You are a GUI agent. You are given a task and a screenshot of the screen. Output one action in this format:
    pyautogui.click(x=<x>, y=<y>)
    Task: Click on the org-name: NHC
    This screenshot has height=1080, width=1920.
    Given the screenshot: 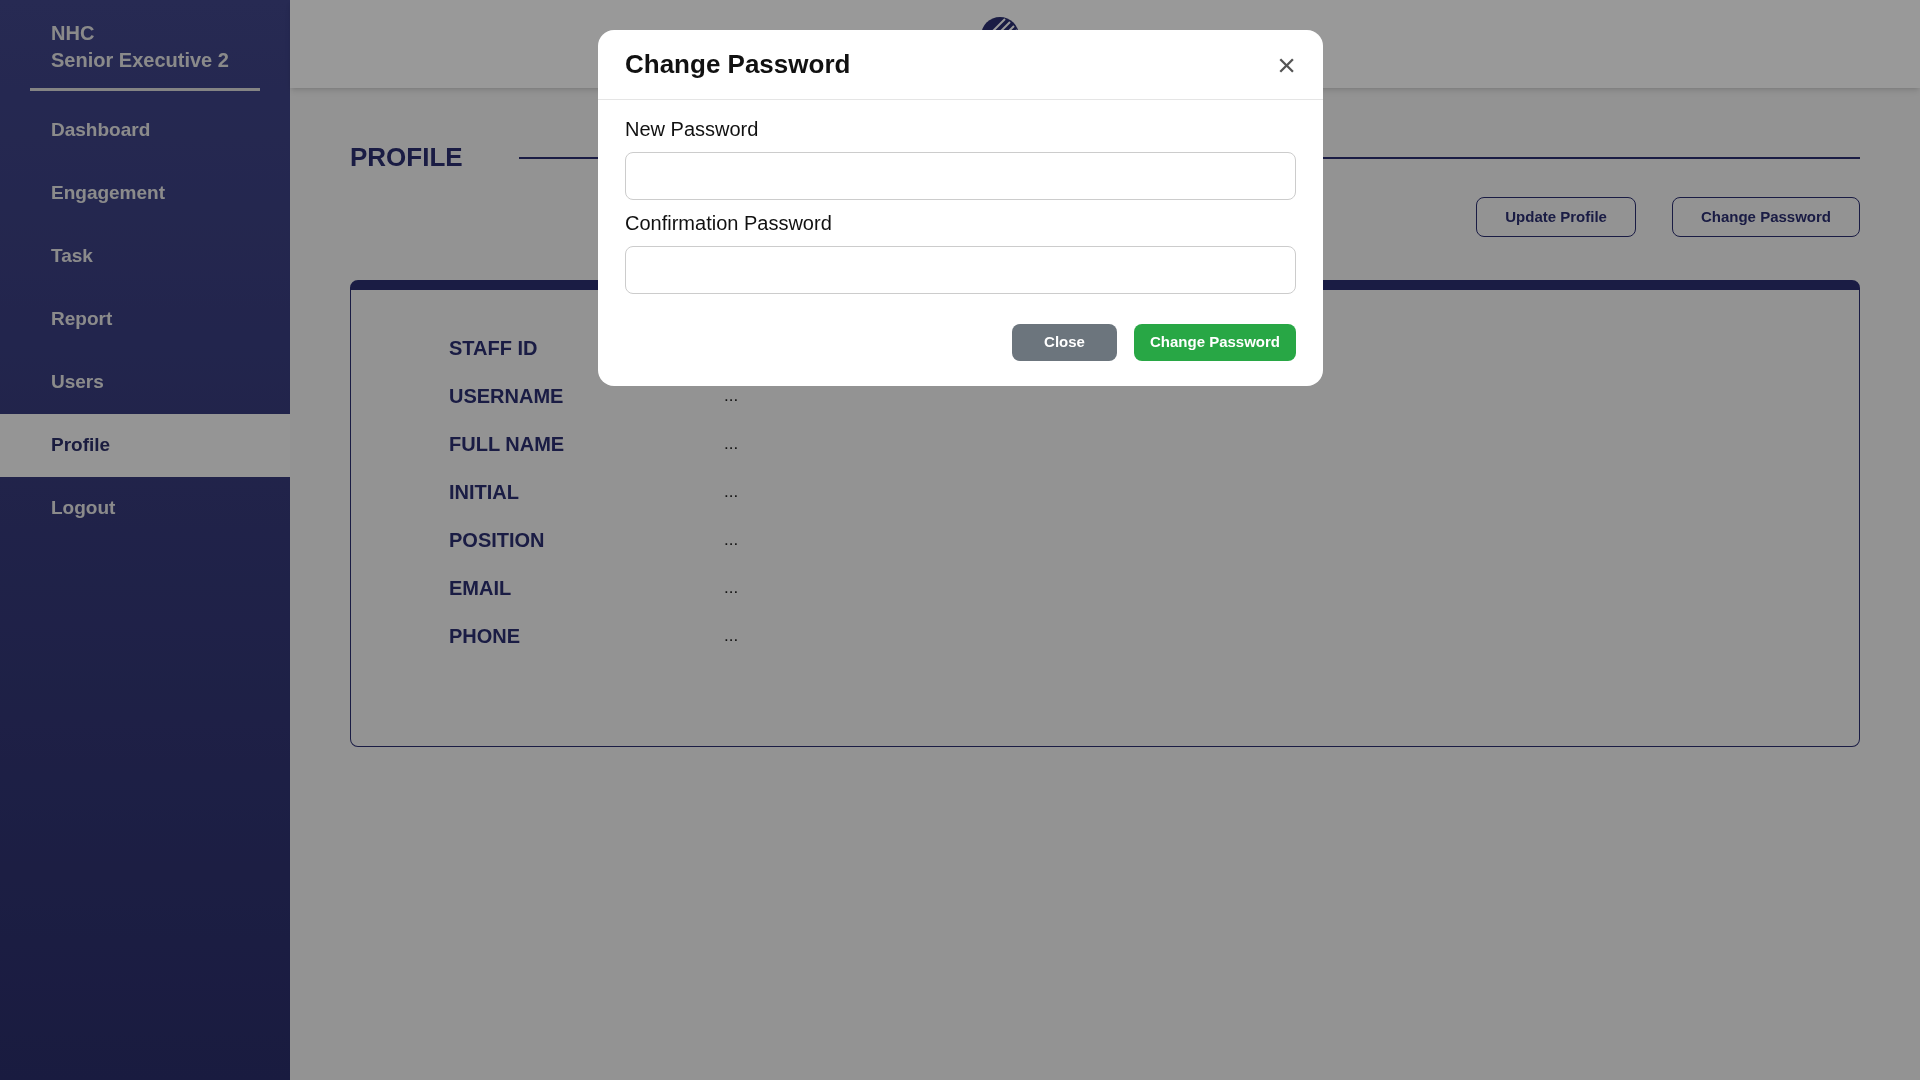 What is the action you would take?
    pyautogui.click(x=73, y=33)
    